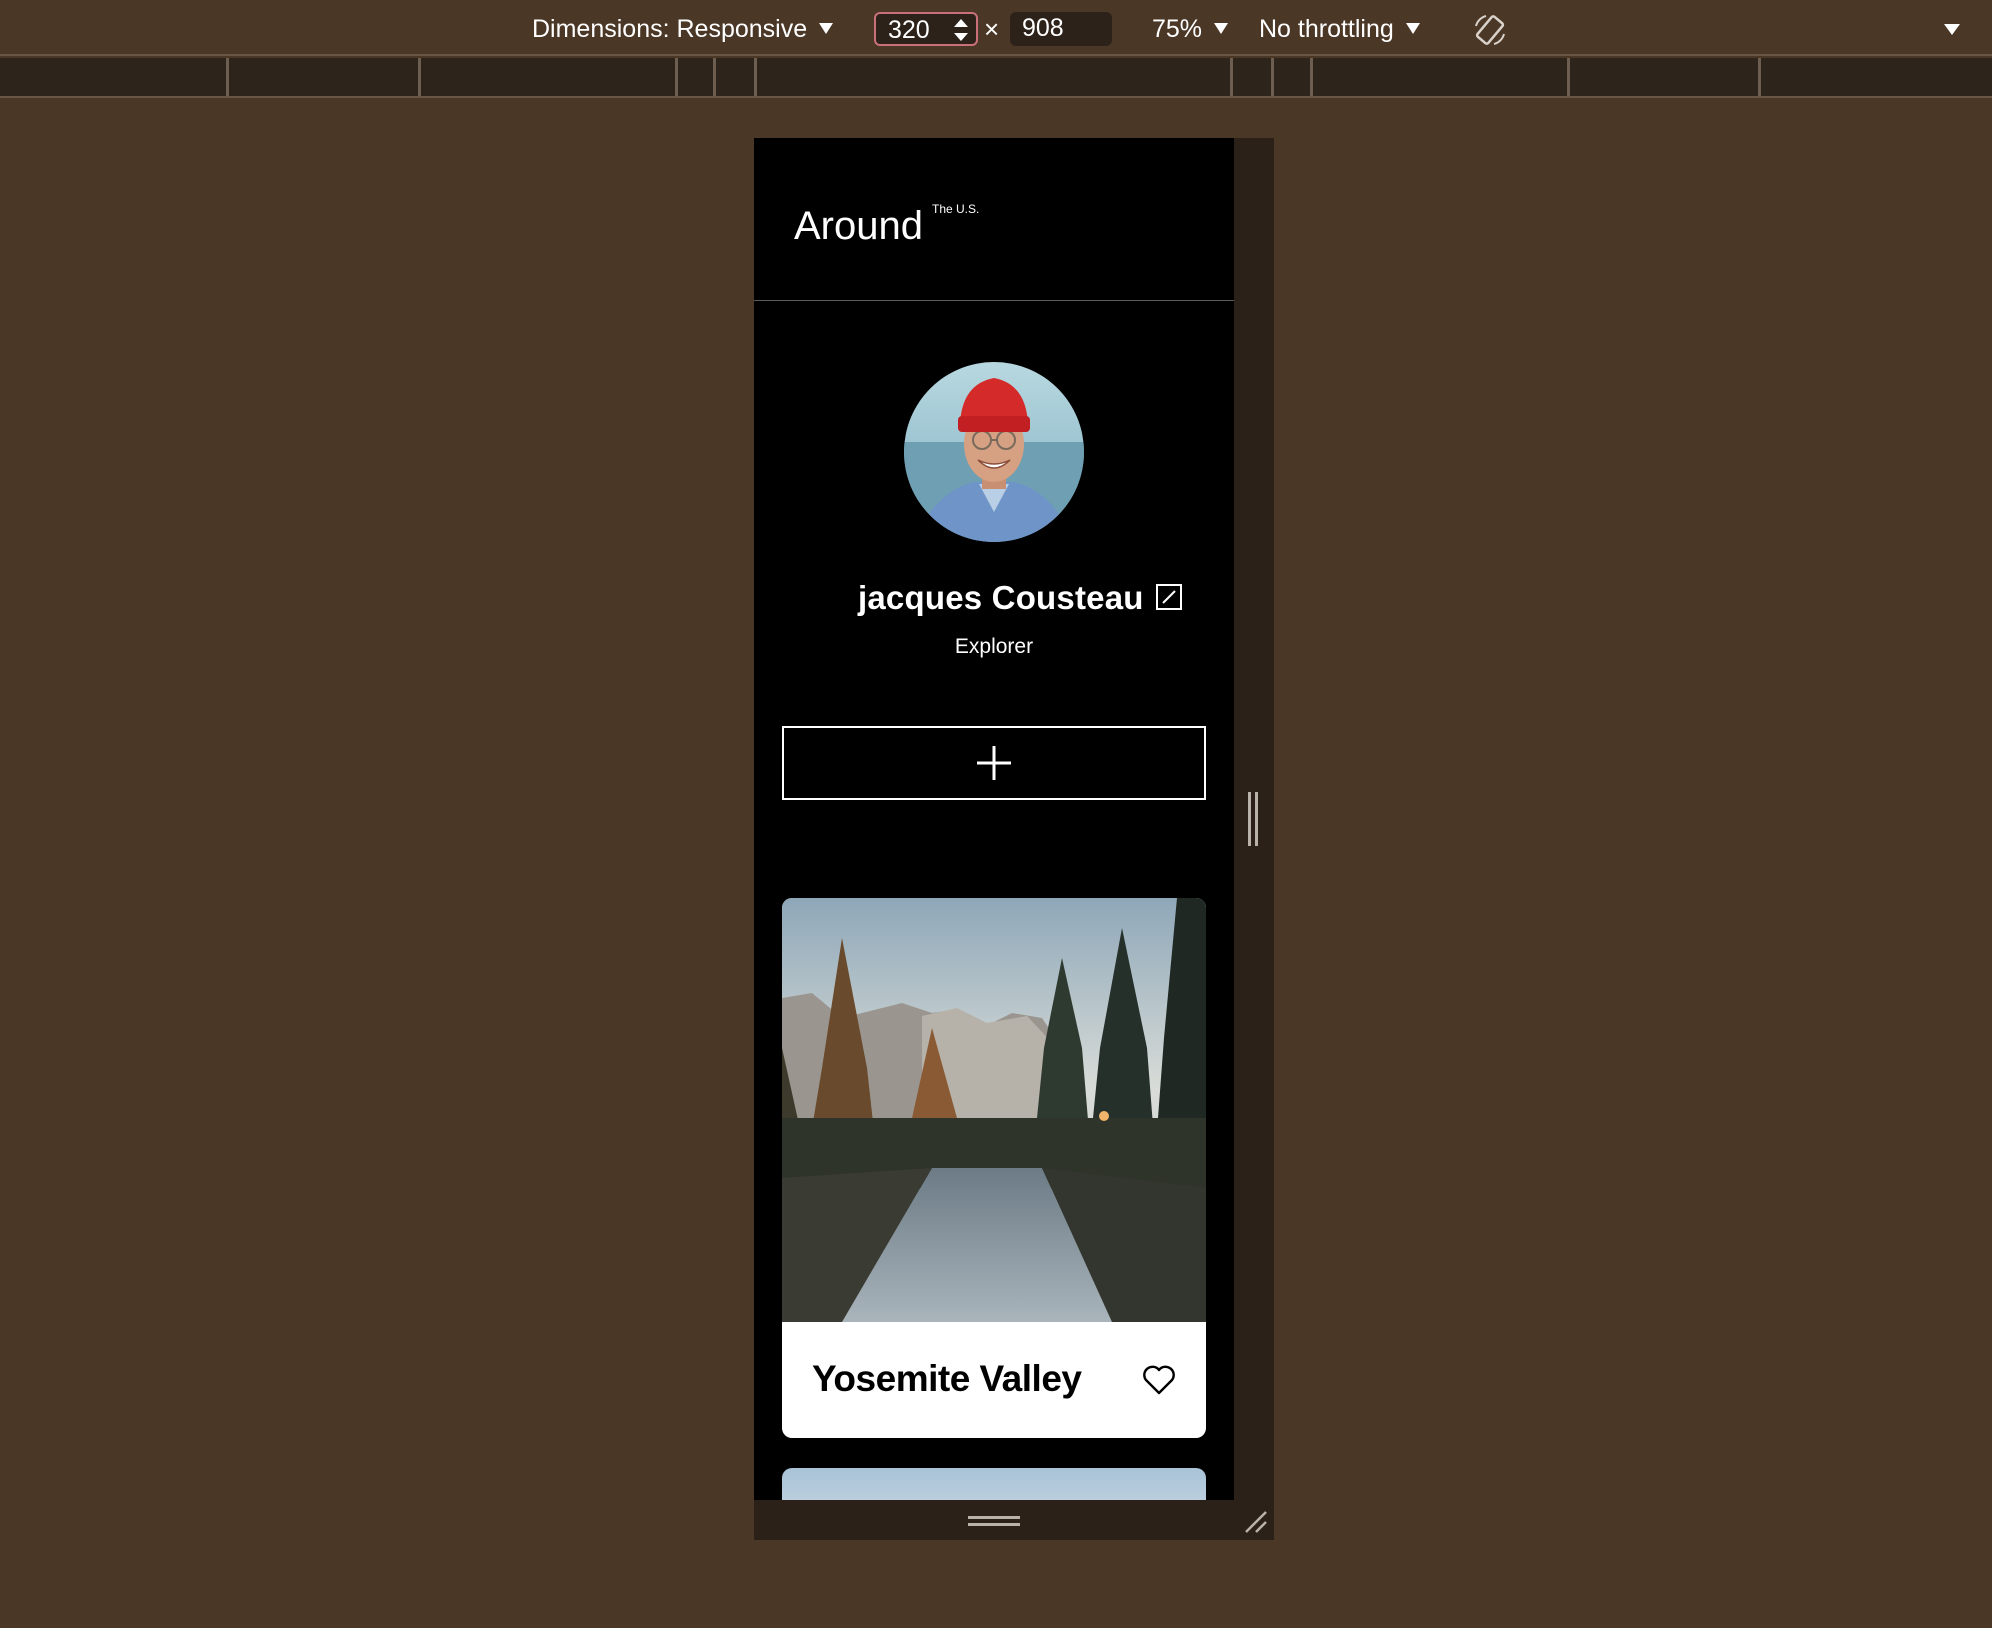 This screenshot has height=1628, width=1992. Describe the element at coordinates (909, 30) in the screenshot. I see `width-value: 320` at that location.